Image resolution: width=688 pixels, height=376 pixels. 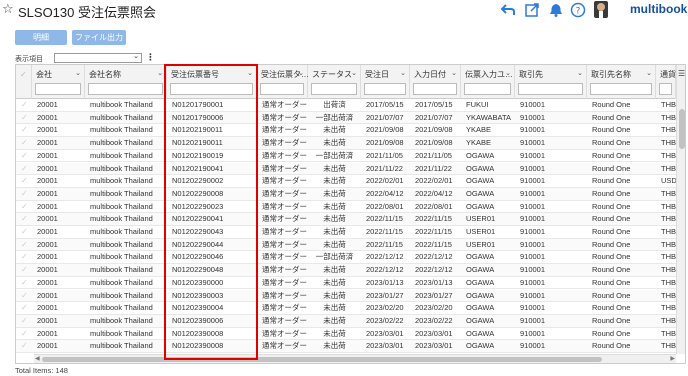 I want to click on select-all-checkbox: ✓, so click(x=23, y=74).